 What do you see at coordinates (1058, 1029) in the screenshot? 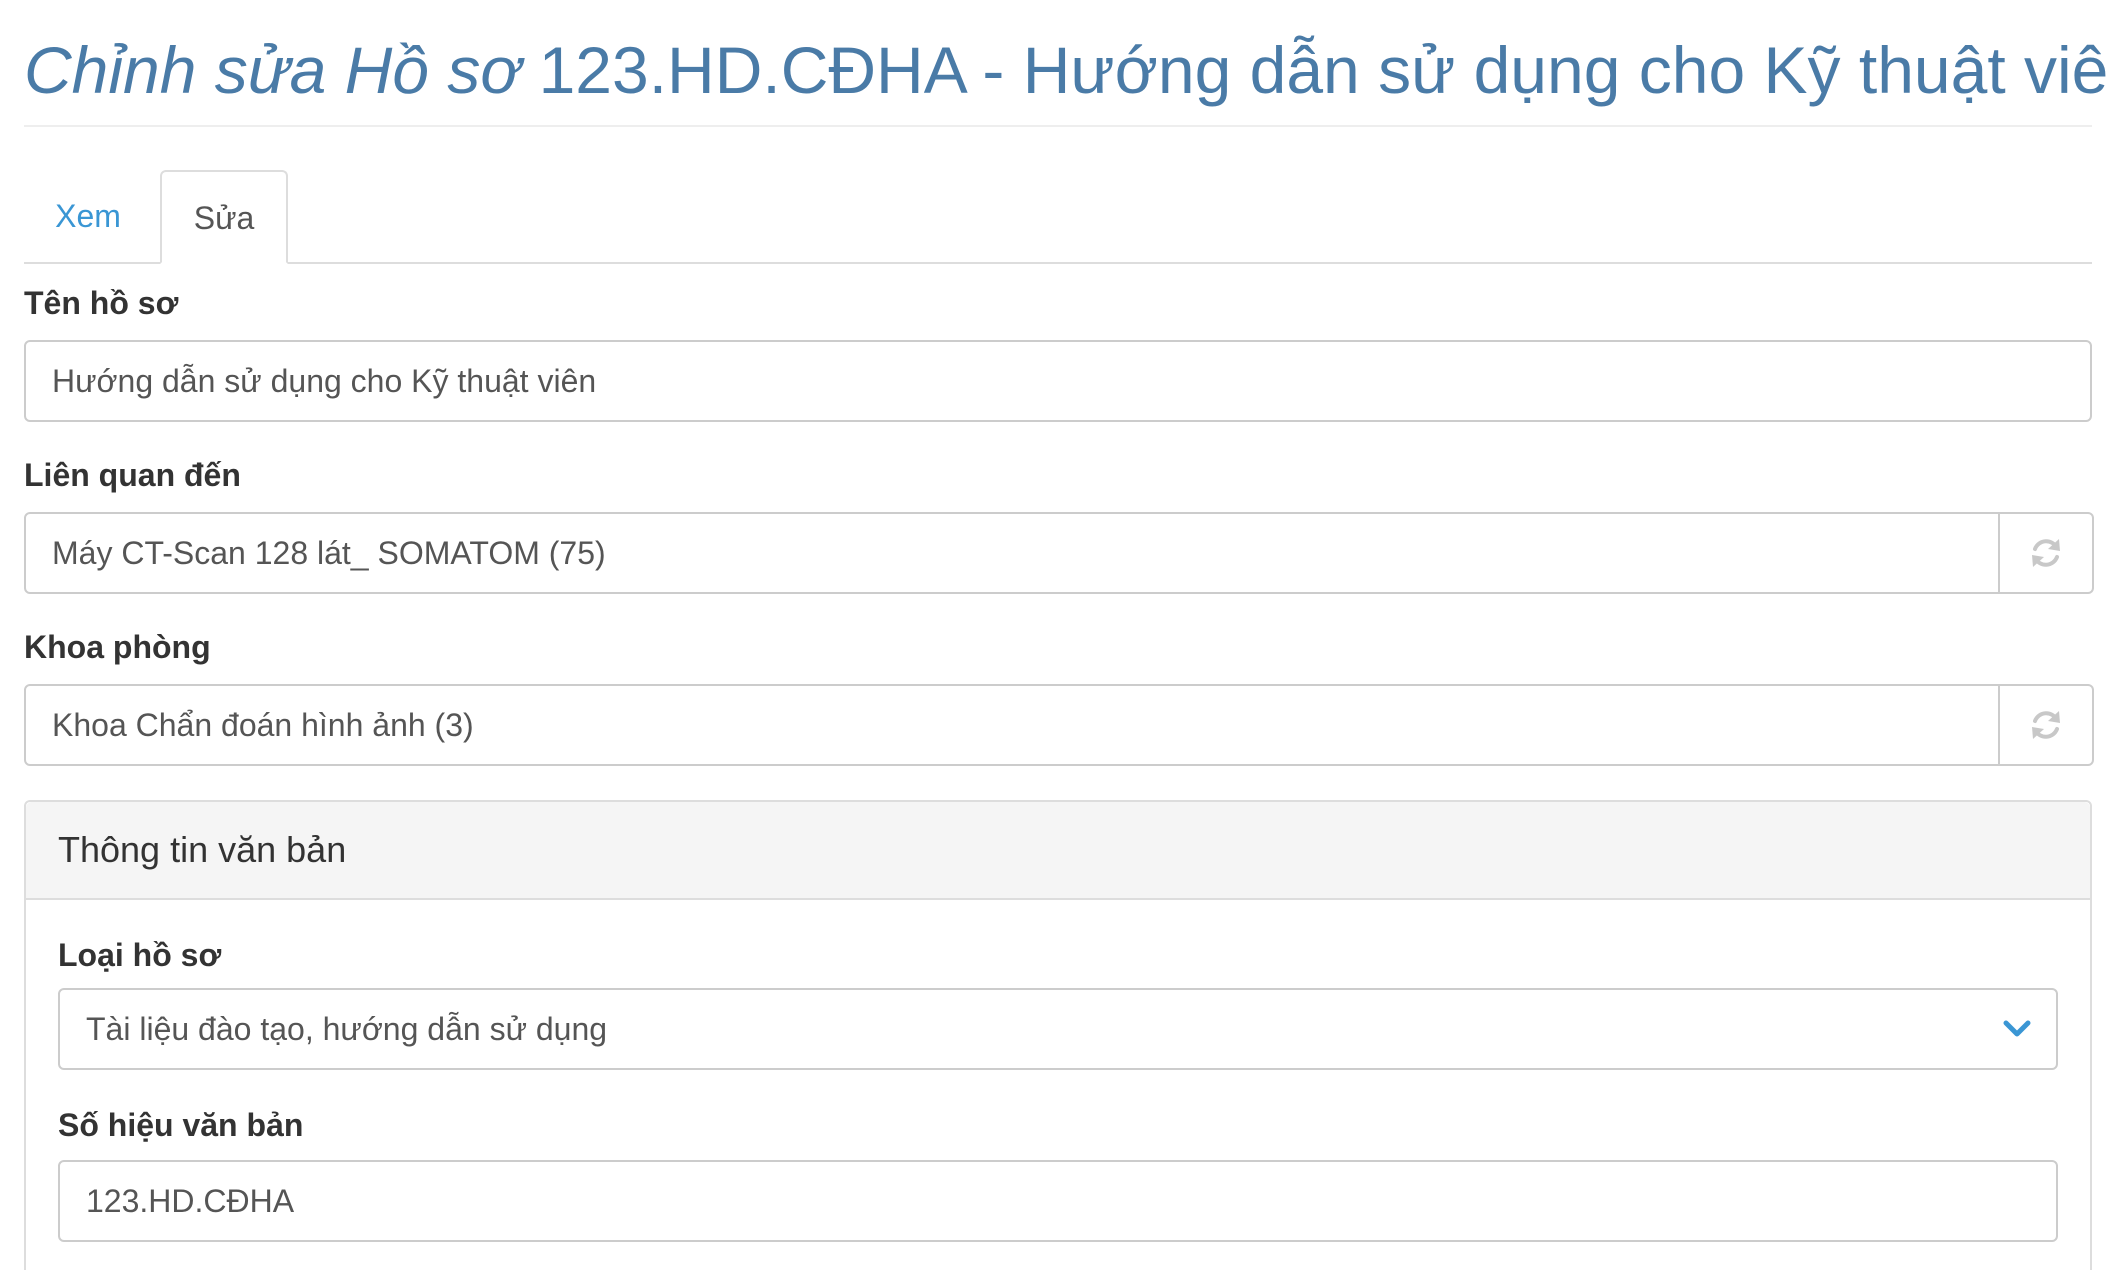
I see `record-type-select: Tài liệu đào tạo, hướng dẫn sử dụng` at bounding box center [1058, 1029].